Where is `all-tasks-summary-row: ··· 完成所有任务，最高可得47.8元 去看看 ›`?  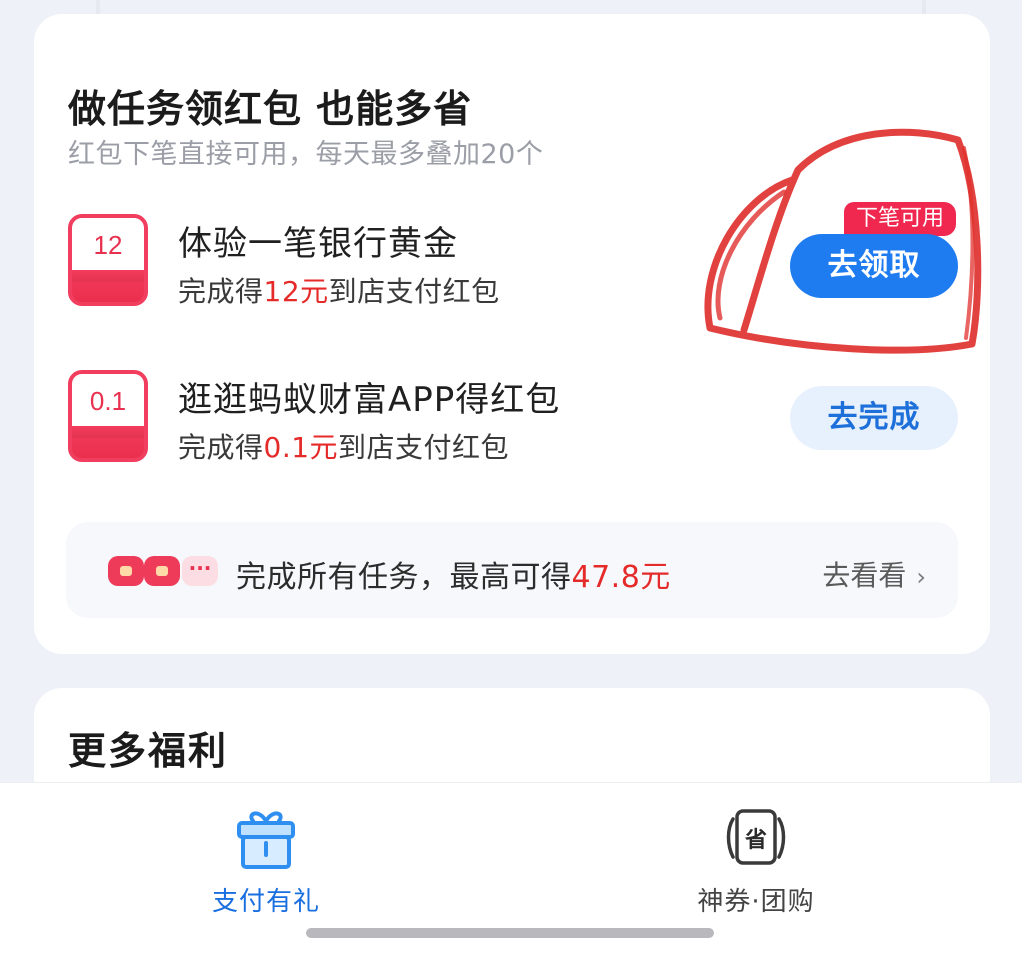
all-tasks-summary-row: ··· 完成所有任务，最高可得47.8元 去看看 › is located at coordinates (512, 570).